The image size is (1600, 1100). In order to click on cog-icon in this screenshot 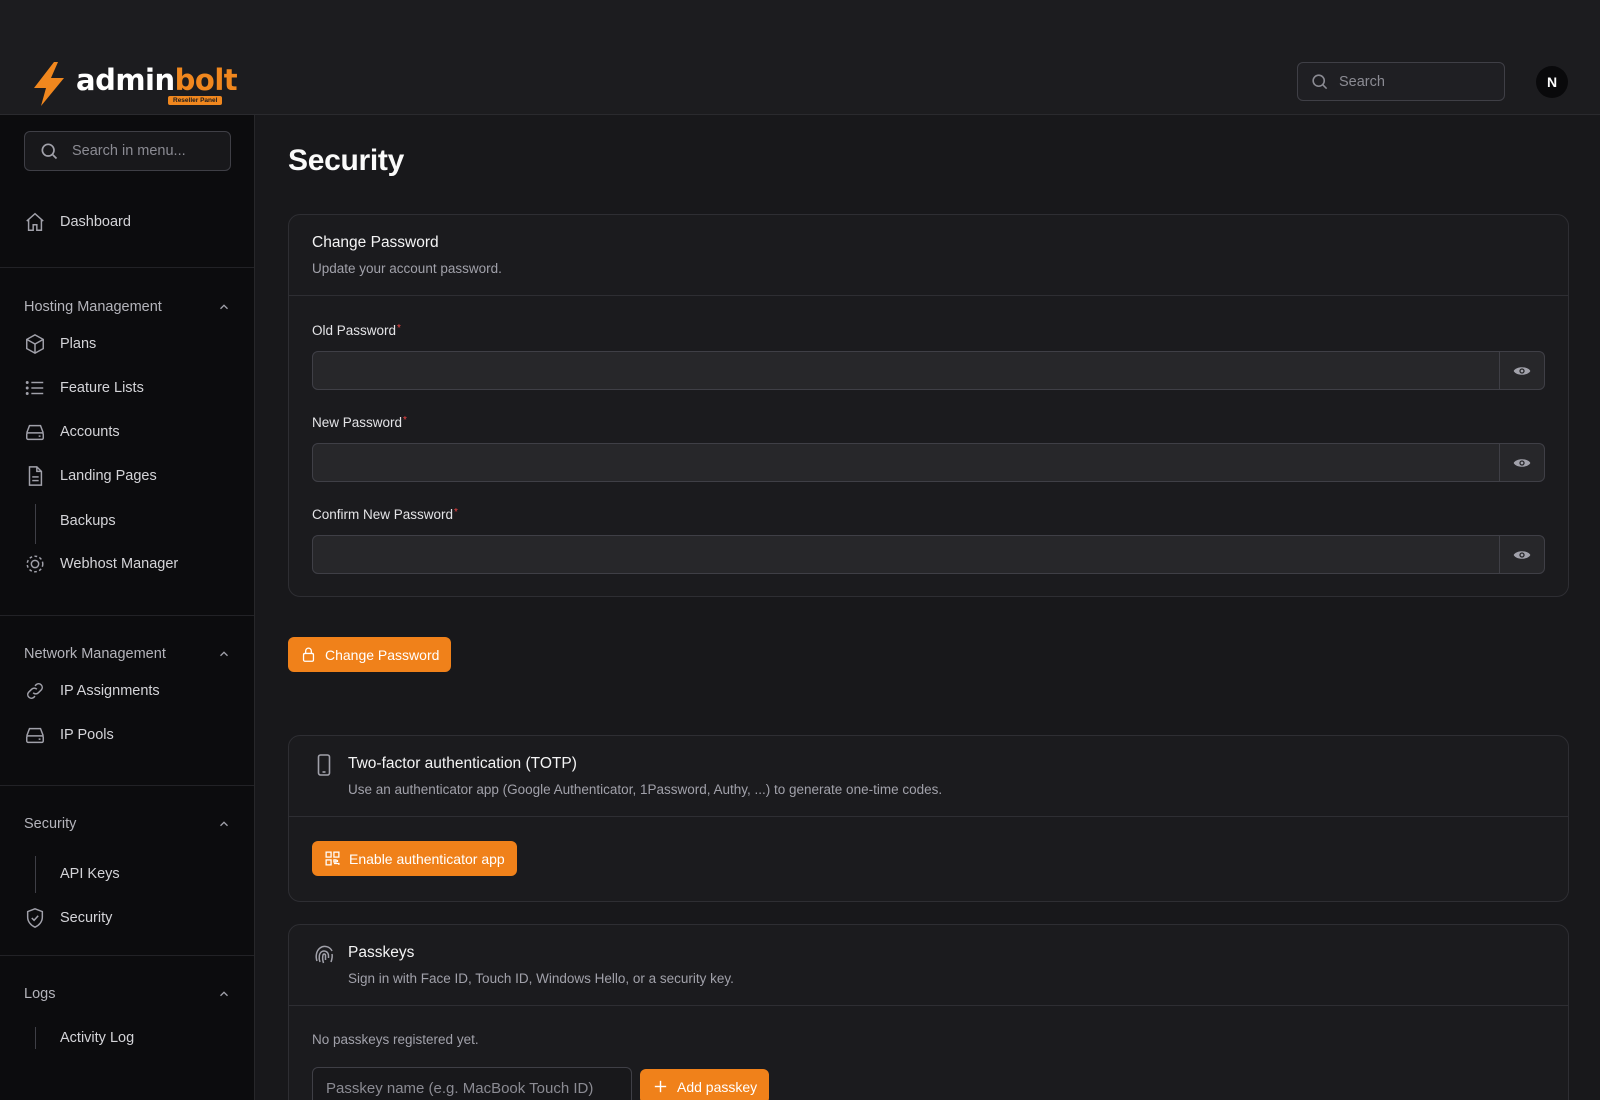, I will do `click(35, 564)`.